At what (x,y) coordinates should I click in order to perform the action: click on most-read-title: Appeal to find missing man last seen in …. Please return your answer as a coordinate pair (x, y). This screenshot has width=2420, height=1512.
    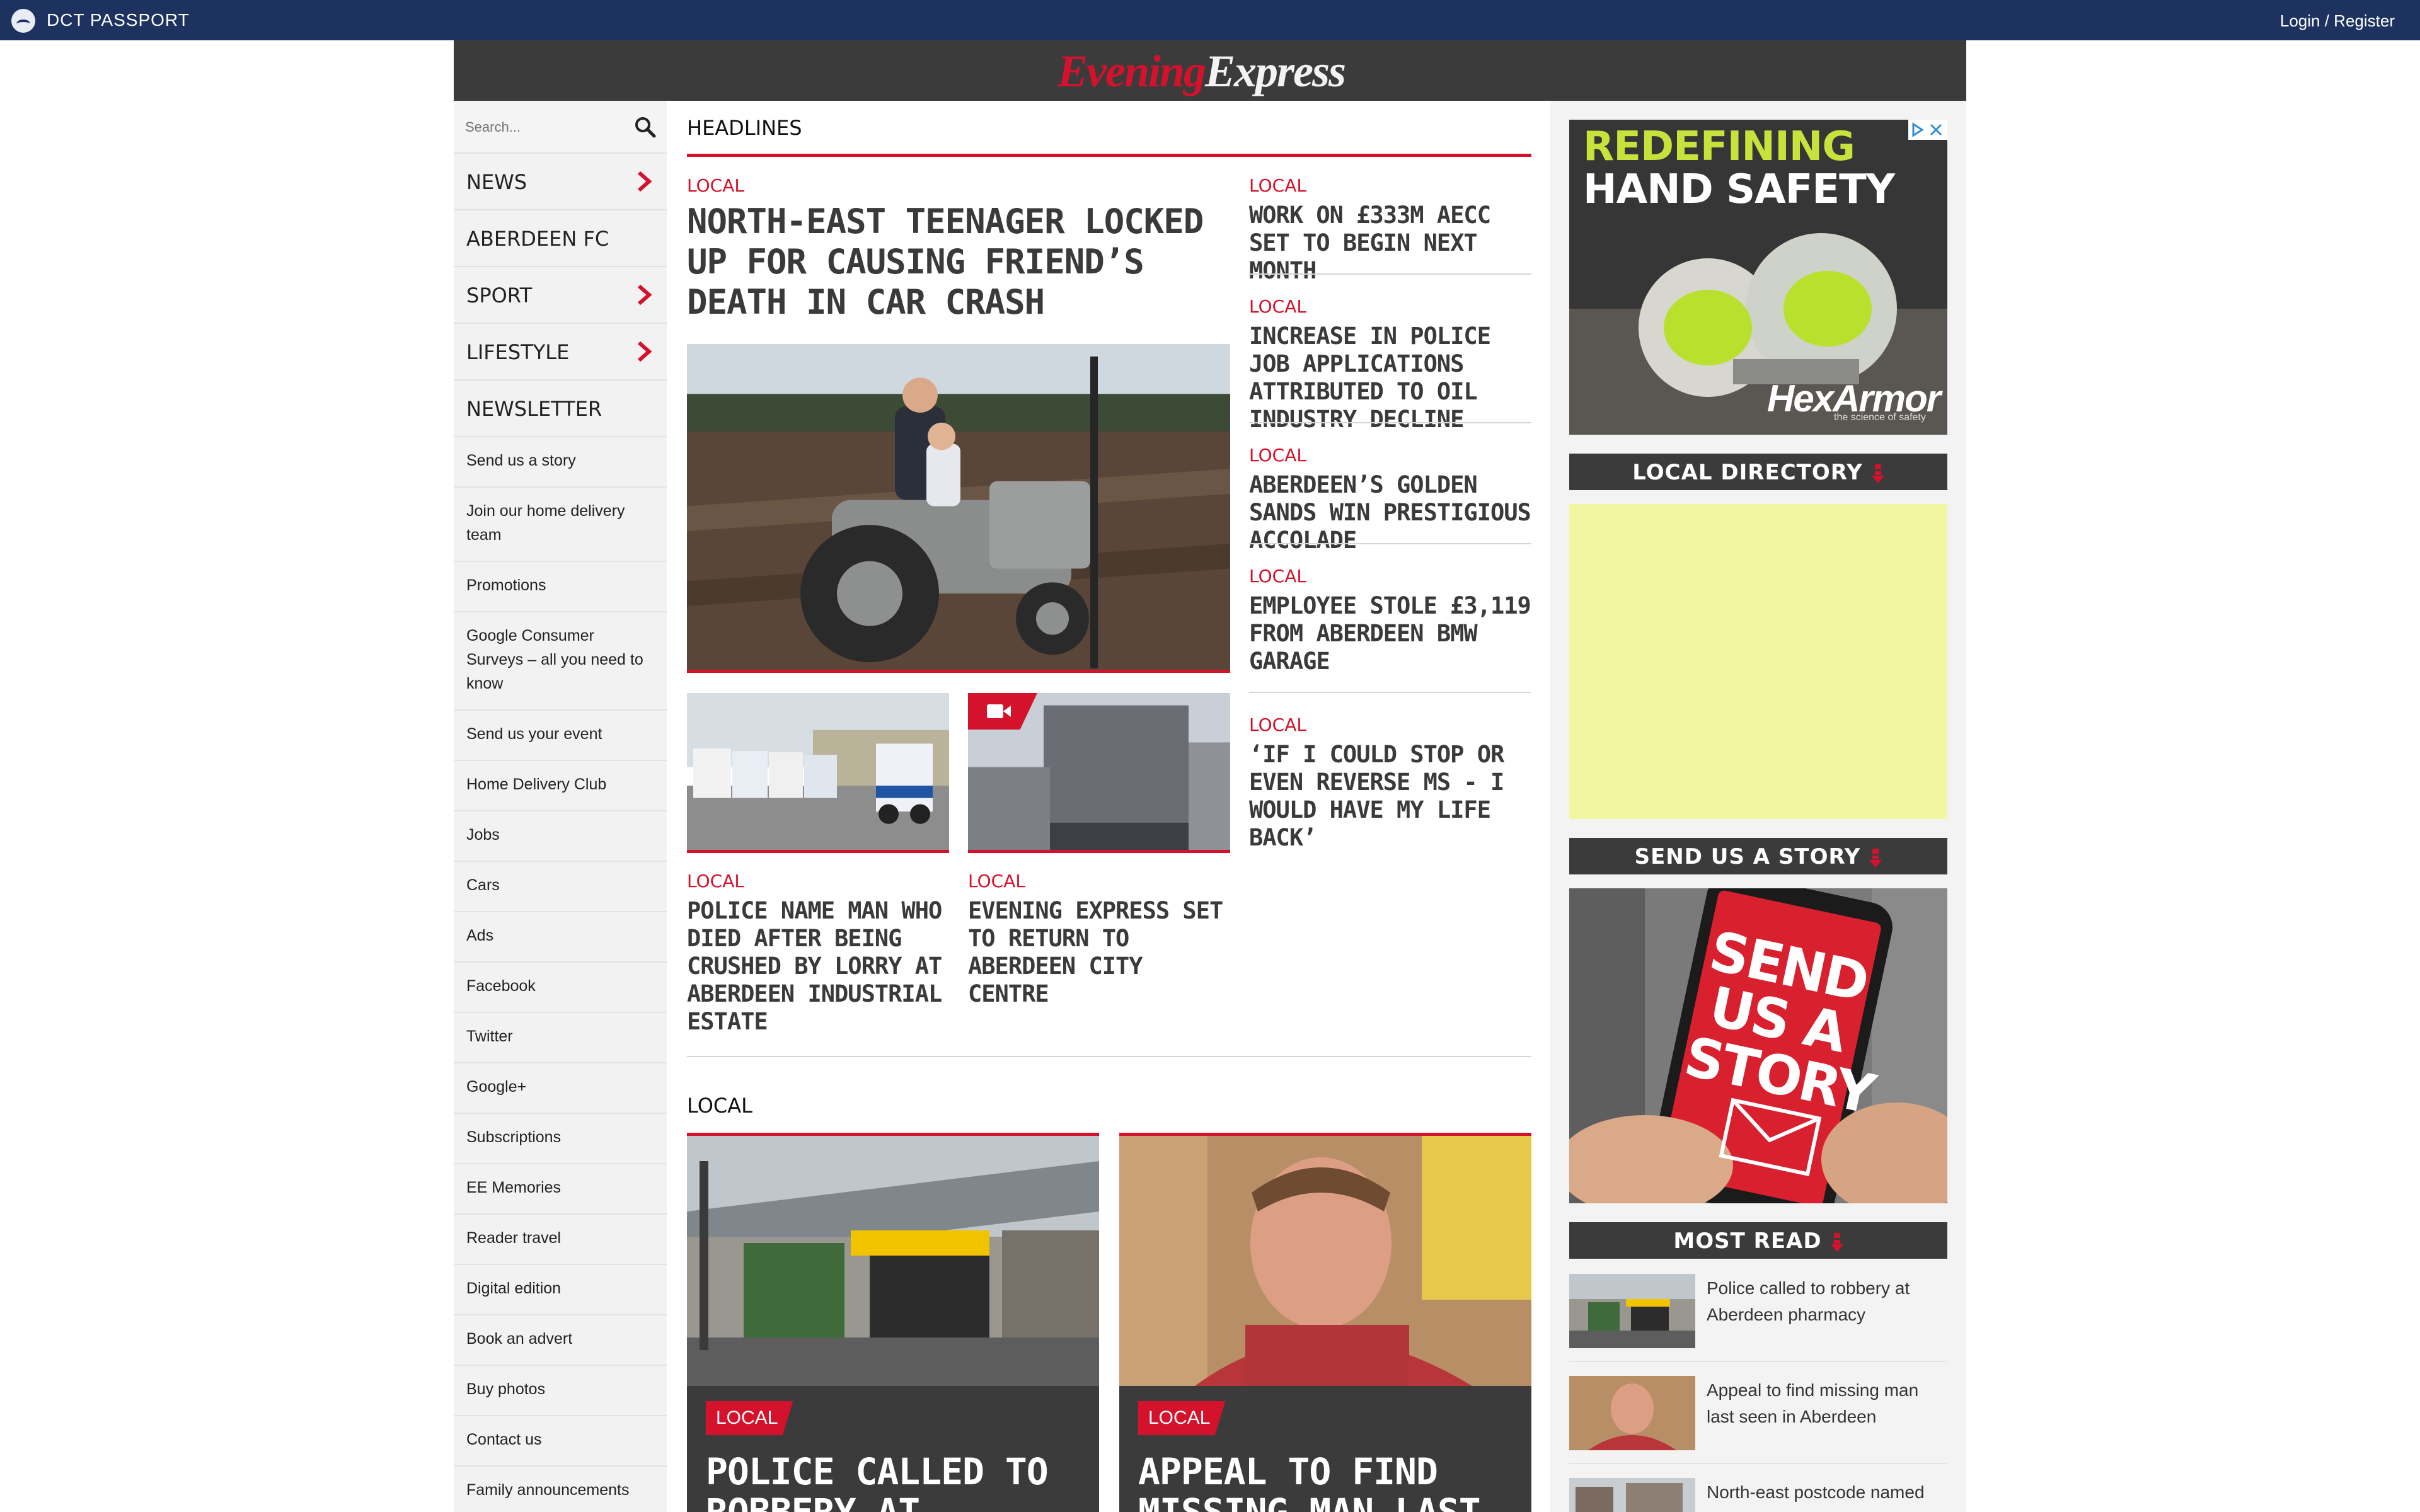
    Looking at the image, I should click on (1827, 1403).